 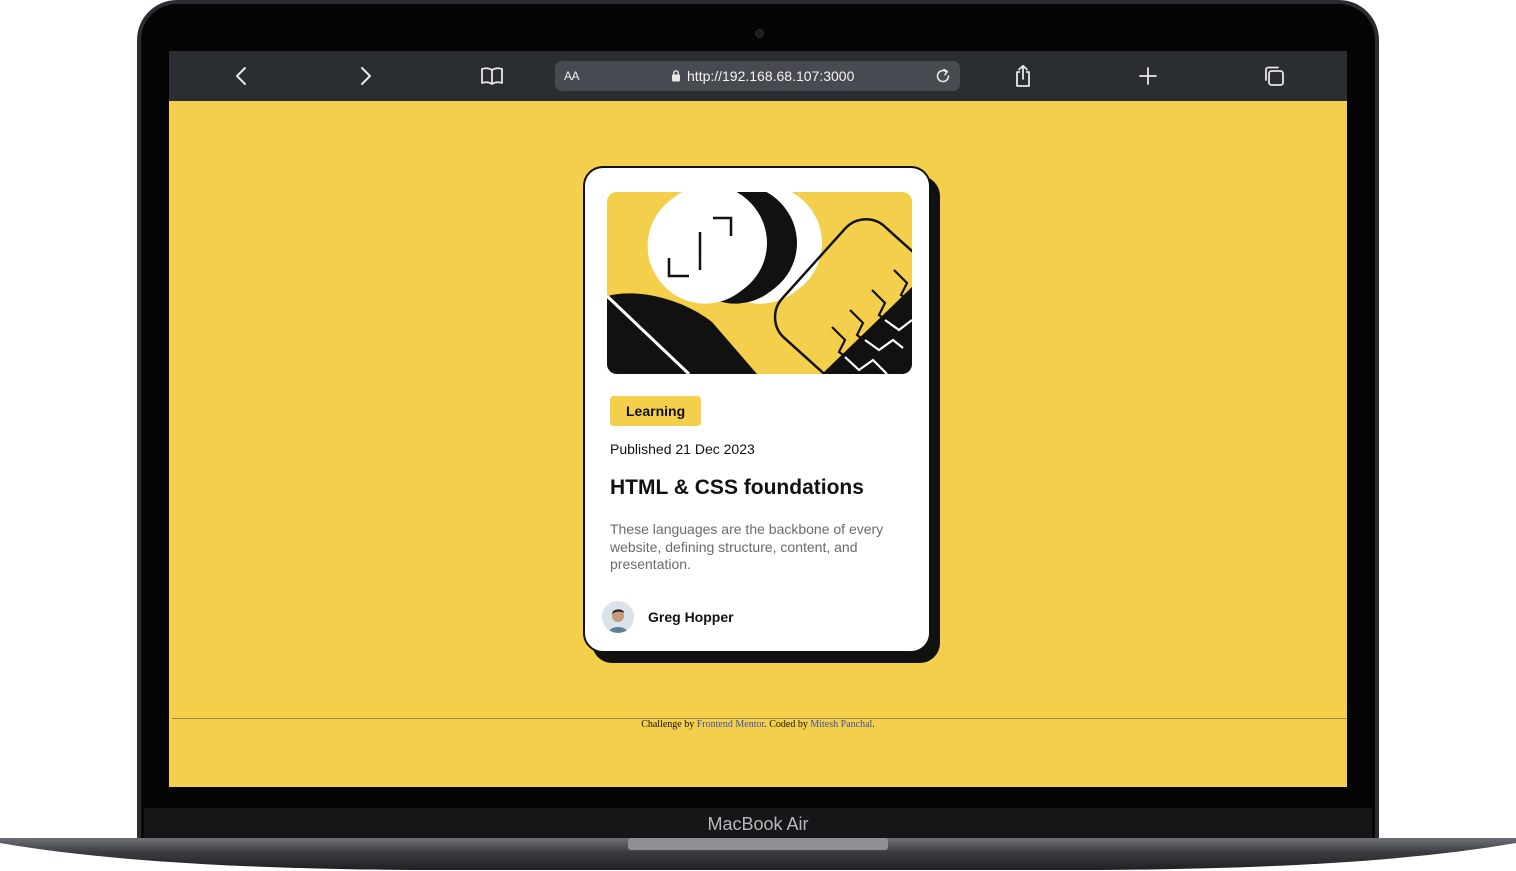 I want to click on attribution-suffix: ., so click(x=873, y=724).